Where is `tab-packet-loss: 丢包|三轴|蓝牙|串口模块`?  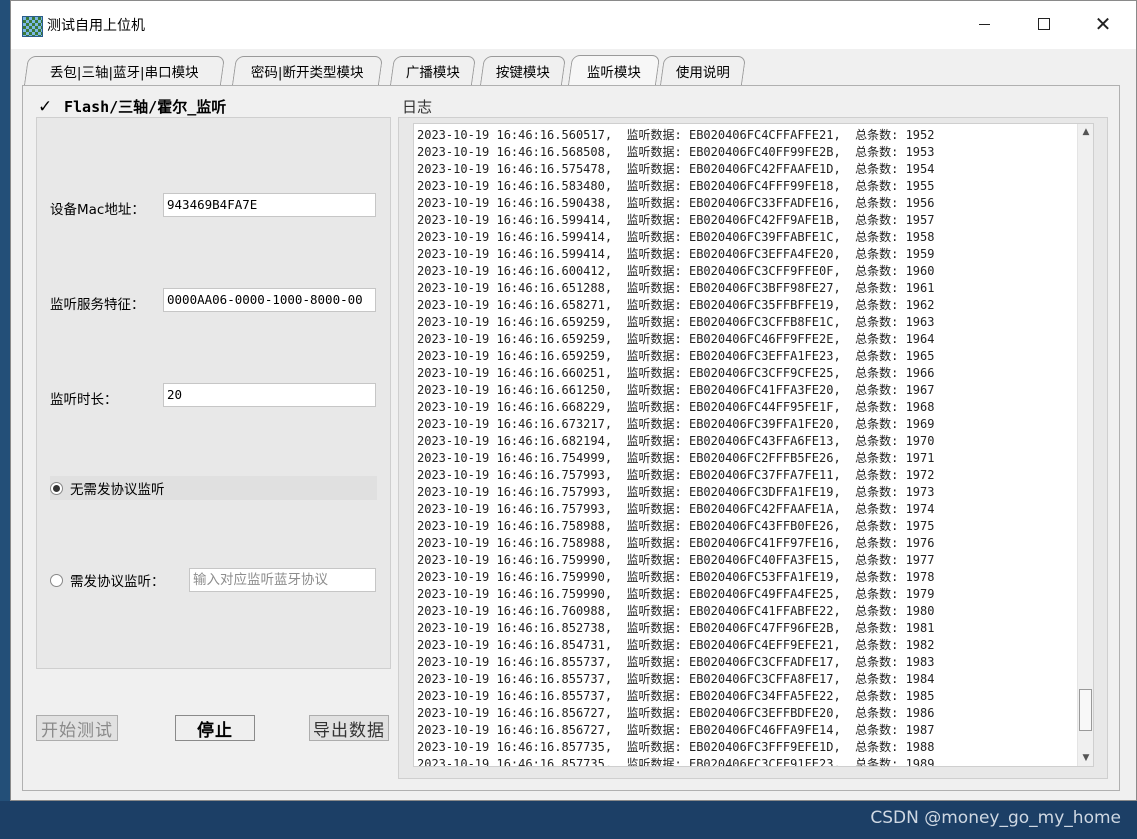 tab-packet-loss: 丢包|三轴|蓝牙|串口模块 is located at coordinates (124, 70).